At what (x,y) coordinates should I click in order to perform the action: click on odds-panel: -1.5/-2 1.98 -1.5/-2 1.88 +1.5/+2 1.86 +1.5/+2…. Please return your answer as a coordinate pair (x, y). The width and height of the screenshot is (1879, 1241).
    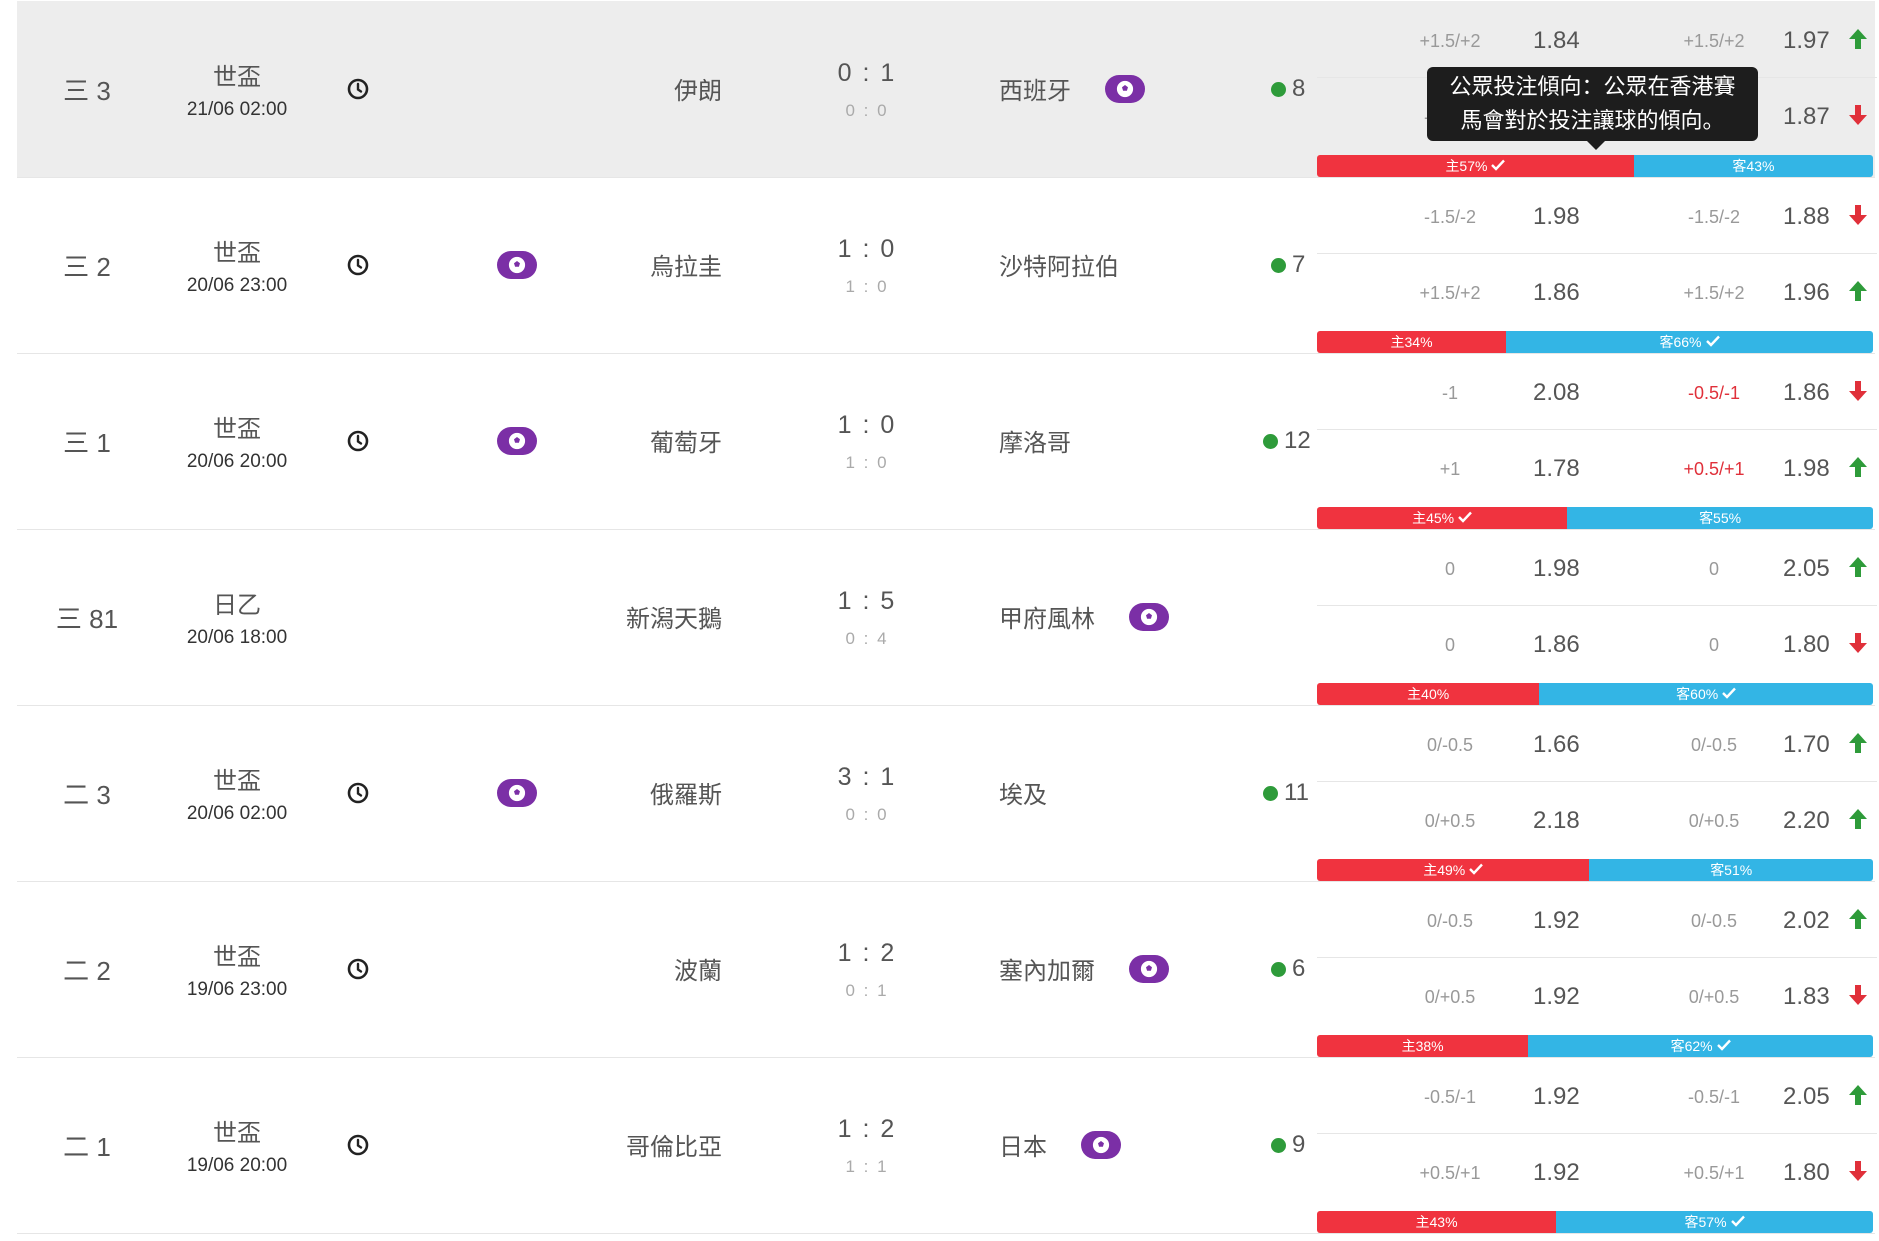
    Looking at the image, I should click on (1597, 265).